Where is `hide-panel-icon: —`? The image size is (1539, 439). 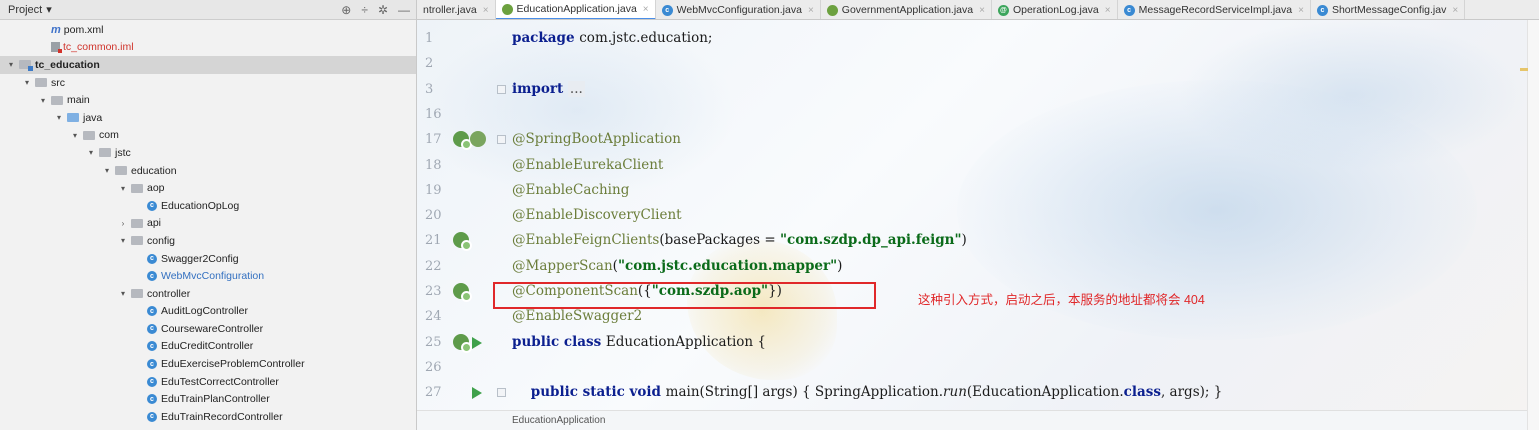
hide-panel-icon: — is located at coordinates (404, 10).